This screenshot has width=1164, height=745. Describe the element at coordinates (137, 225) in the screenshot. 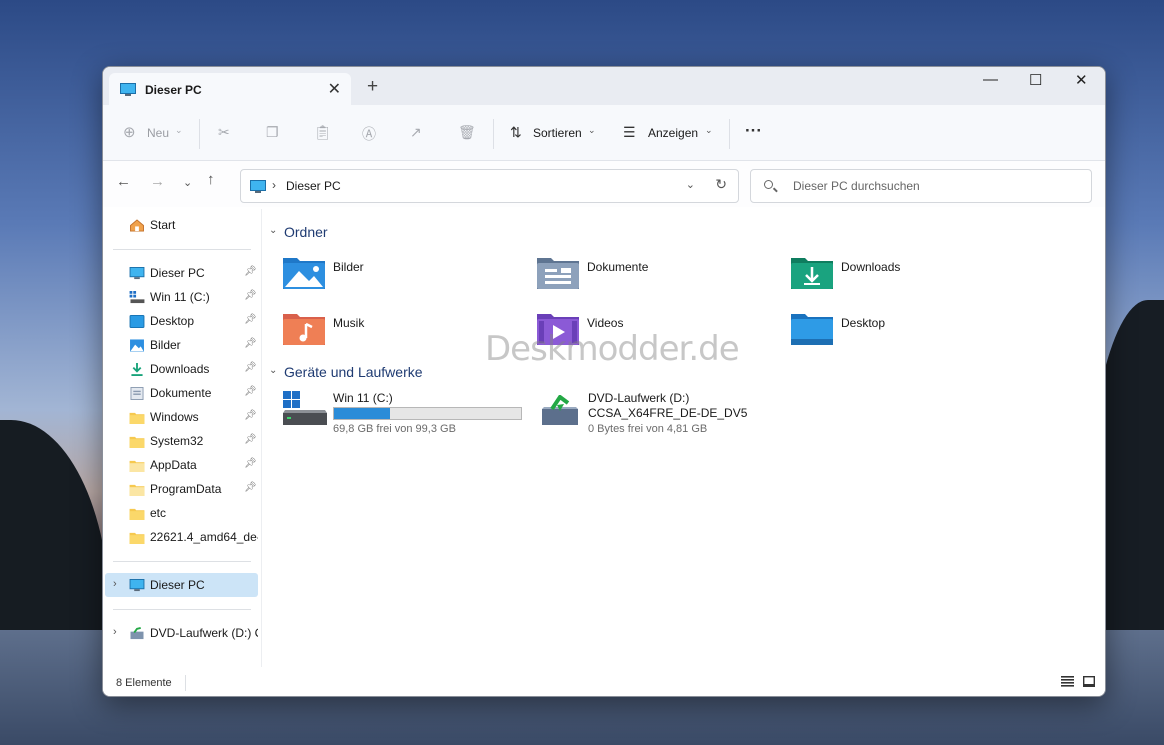

I see `home-icon` at that location.